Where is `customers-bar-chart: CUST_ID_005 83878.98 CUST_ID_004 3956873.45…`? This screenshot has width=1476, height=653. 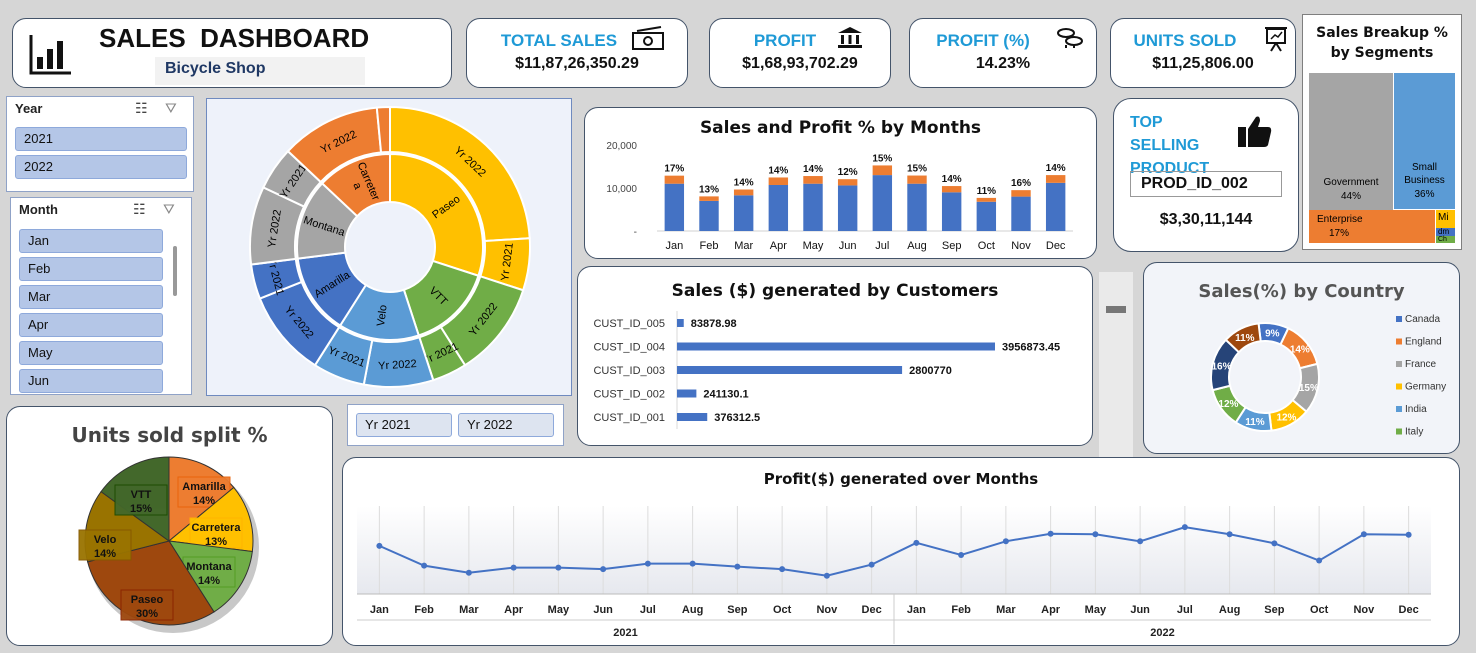
customers-bar-chart: CUST_ID_005 83878.98 CUST_ID_004 3956873.45… is located at coordinates (826, 370).